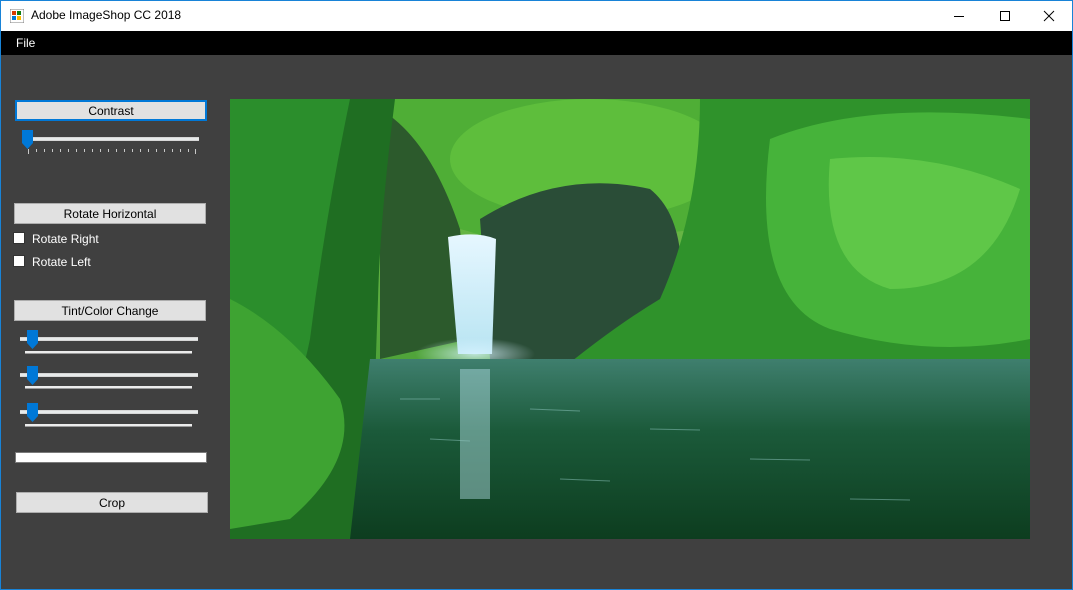 Image resolution: width=1073 pixels, height=590 pixels. I want to click on rotate-horizontal-button: Rotate Horizontal, so click(110, 213).